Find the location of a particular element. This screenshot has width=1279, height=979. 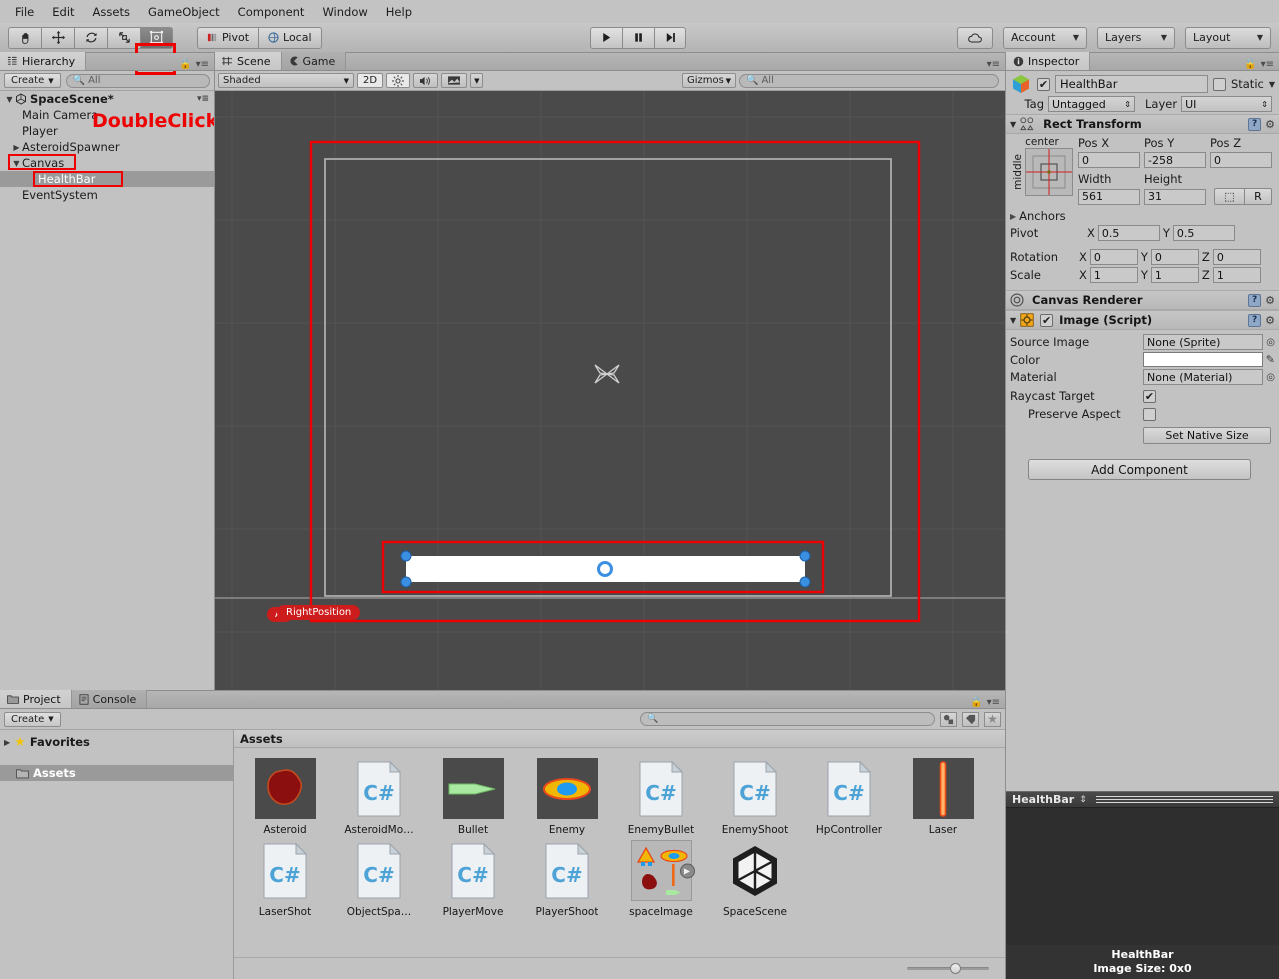

width-field: 561 is located at coordinates (1109, 196).